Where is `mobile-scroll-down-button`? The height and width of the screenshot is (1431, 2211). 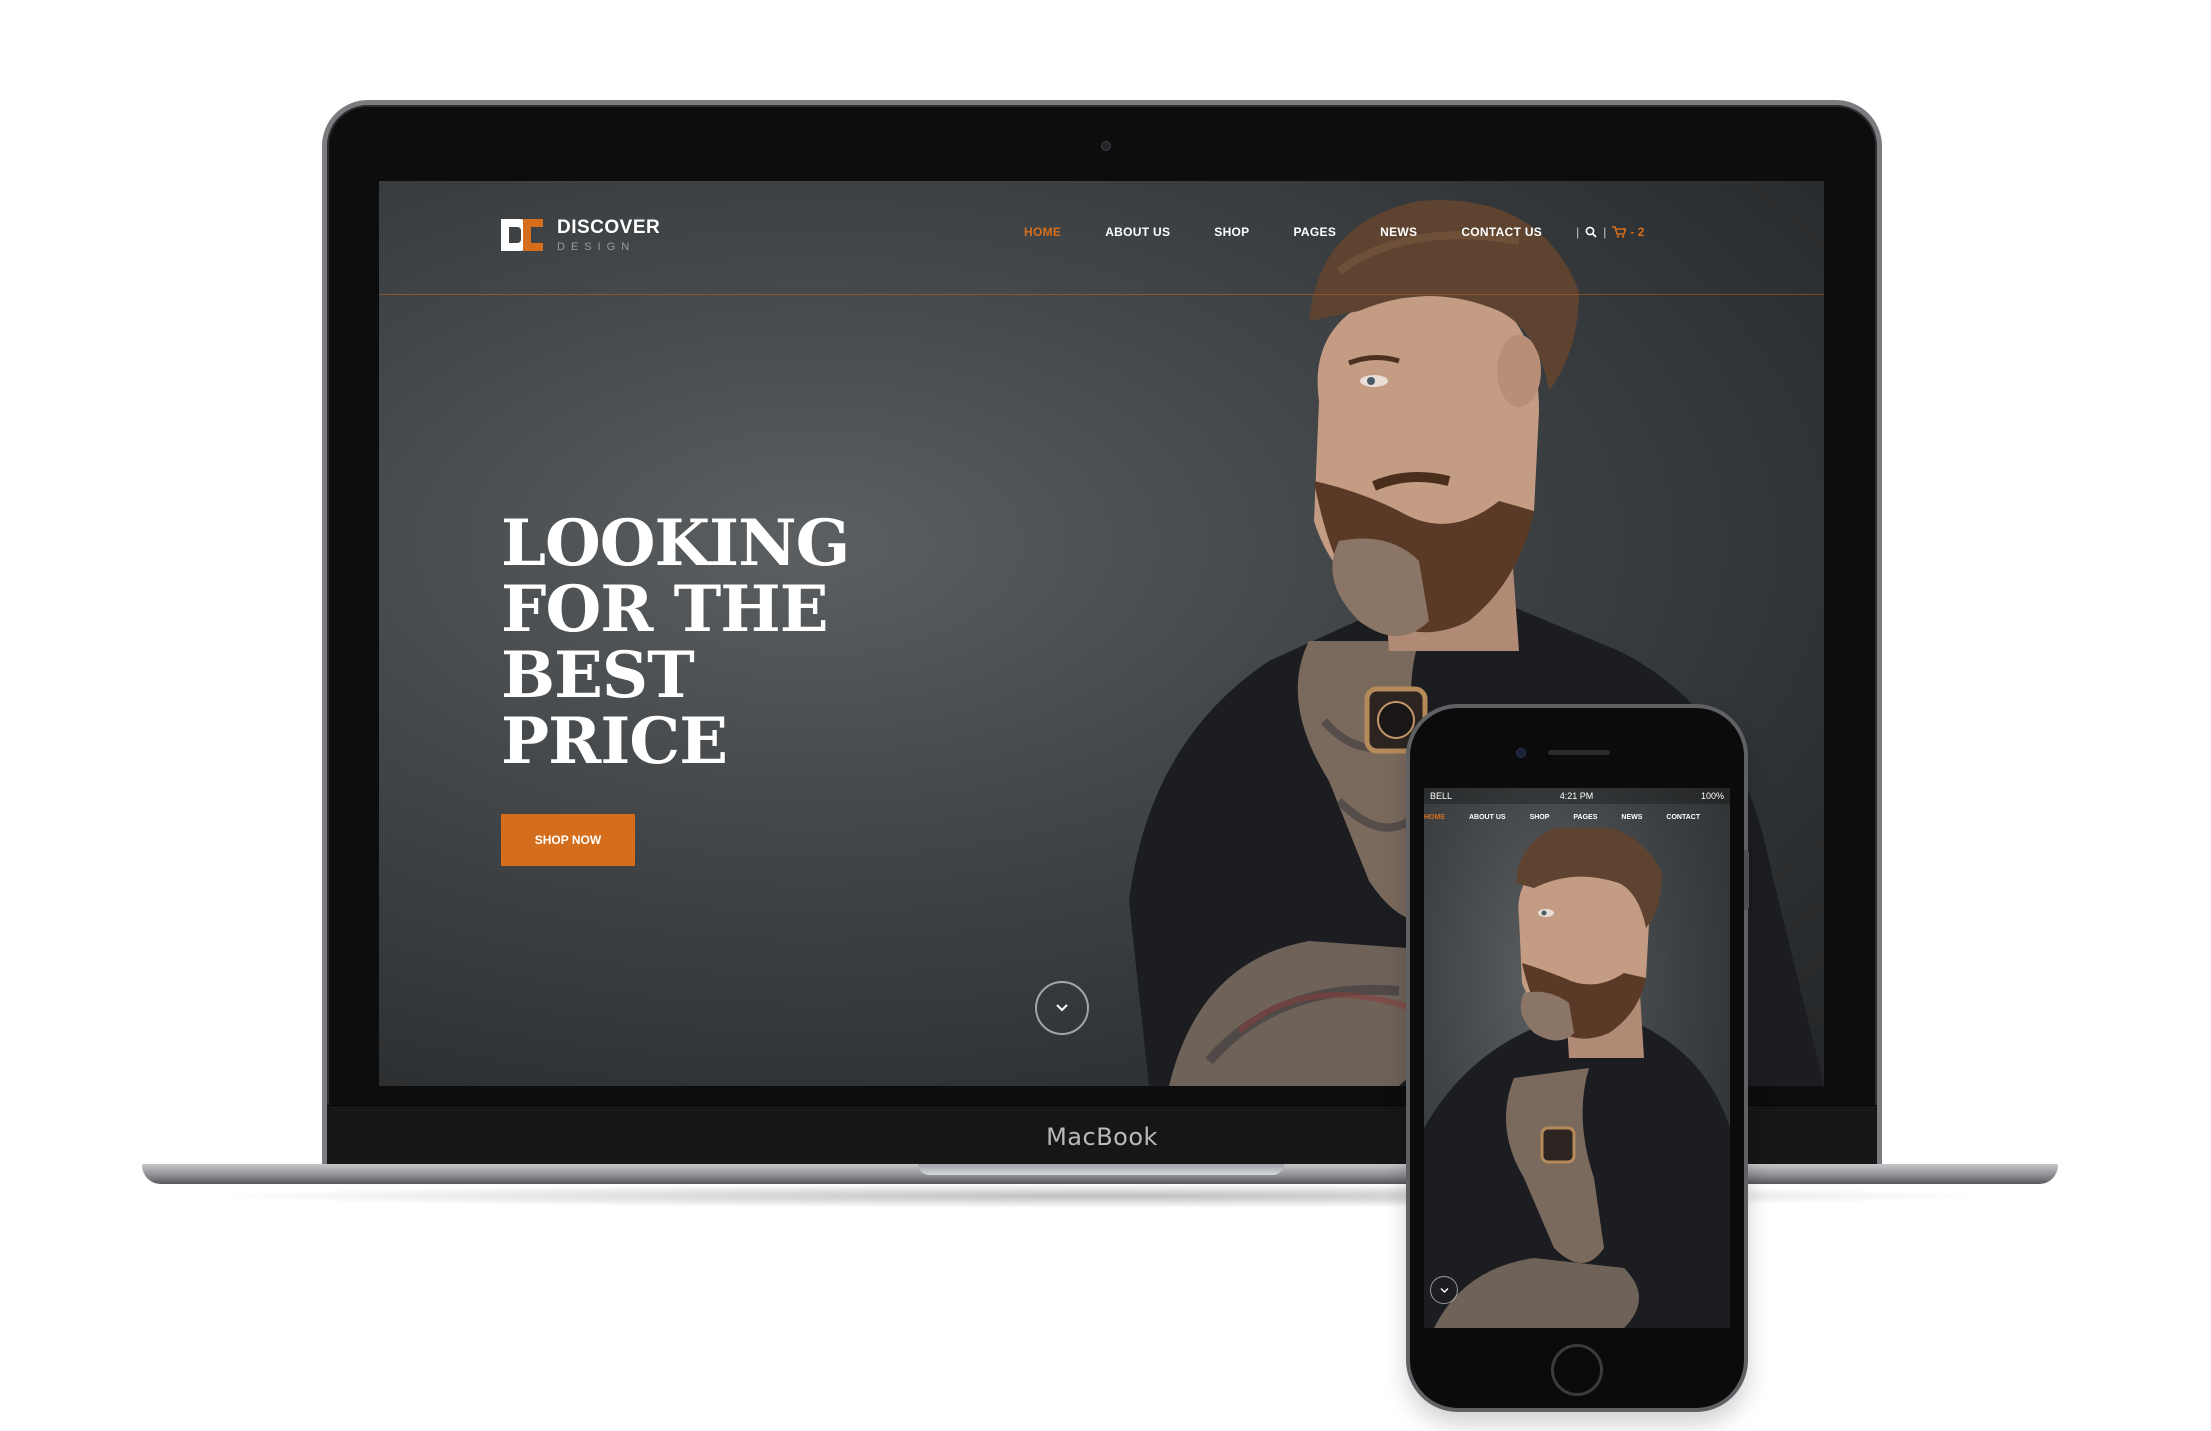 mobile-scroll-down-button is located at coordinates (1444, 1290).